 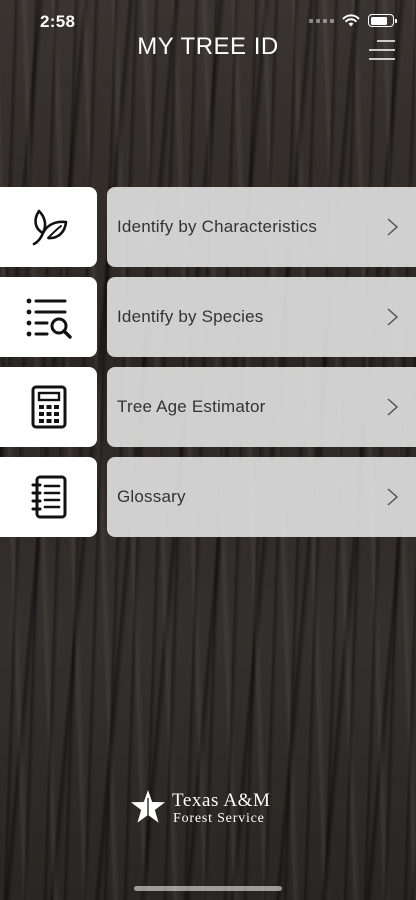 I want to click on menu-item-tree-age-estimator: Tree Age Estimator, so click(x=208, y=407).